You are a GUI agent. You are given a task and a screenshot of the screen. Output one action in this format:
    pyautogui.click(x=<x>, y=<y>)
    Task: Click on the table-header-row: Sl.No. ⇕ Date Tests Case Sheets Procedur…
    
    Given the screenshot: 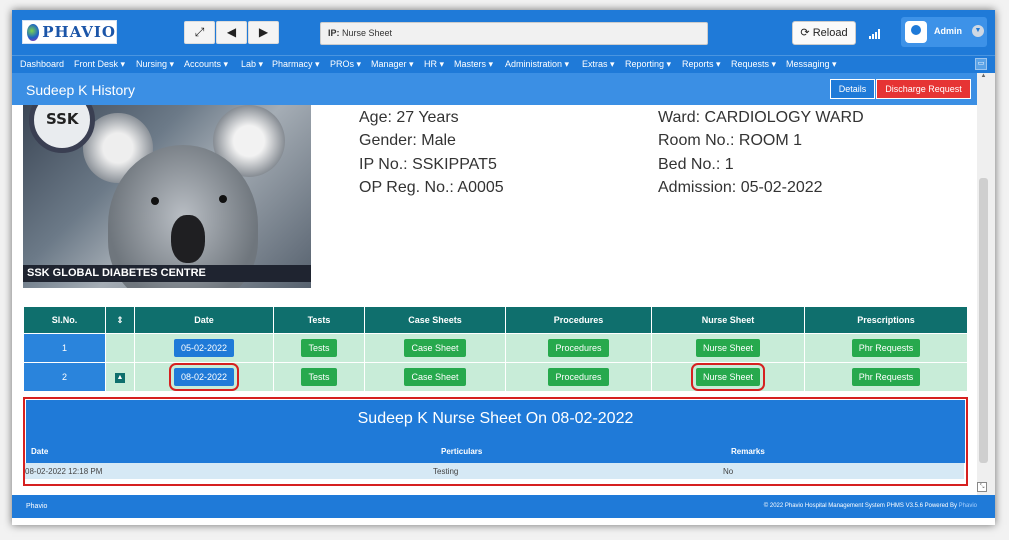 What is the action you would take?
    pyautogui.click(x=495, y=320)
    